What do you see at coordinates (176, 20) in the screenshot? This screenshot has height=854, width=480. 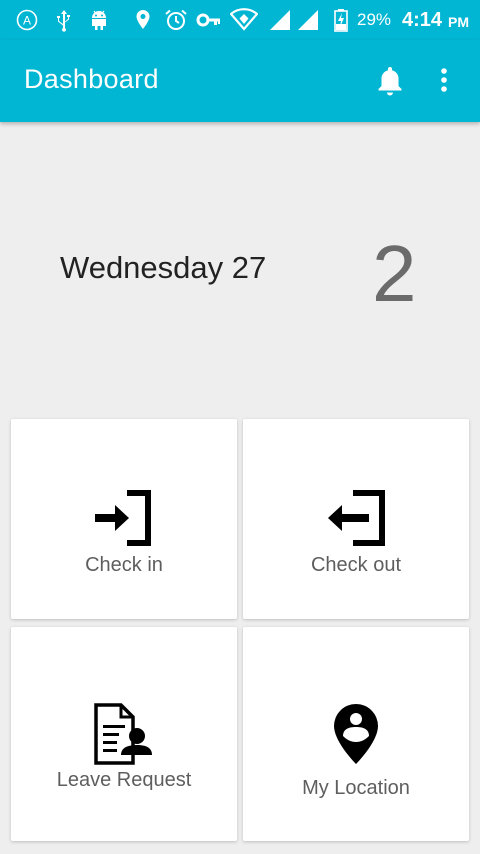 I see `alarm-icon` at bounding box center [176, 20].